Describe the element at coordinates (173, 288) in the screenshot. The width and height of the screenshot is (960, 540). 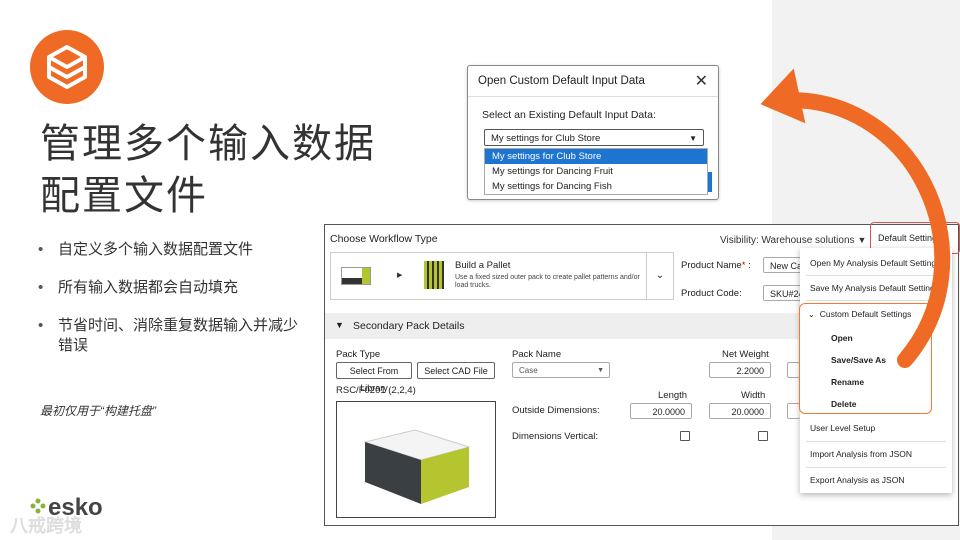
I see `bullet-item: 所有输入数据都会自动填充` at that location.